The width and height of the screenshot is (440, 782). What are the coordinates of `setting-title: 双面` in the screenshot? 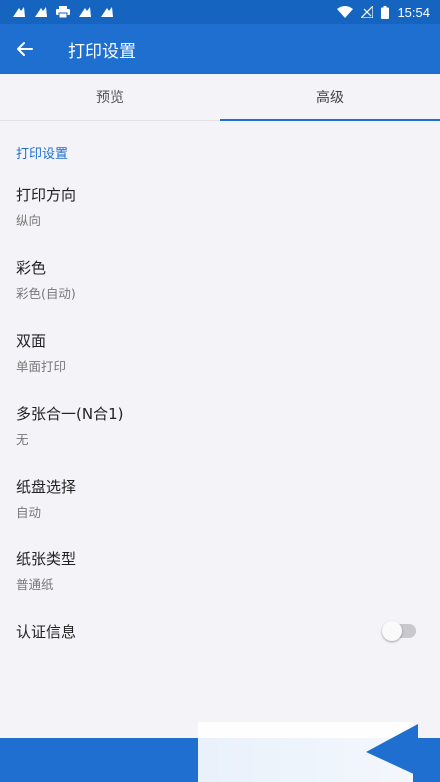 It's located at (31, 341).